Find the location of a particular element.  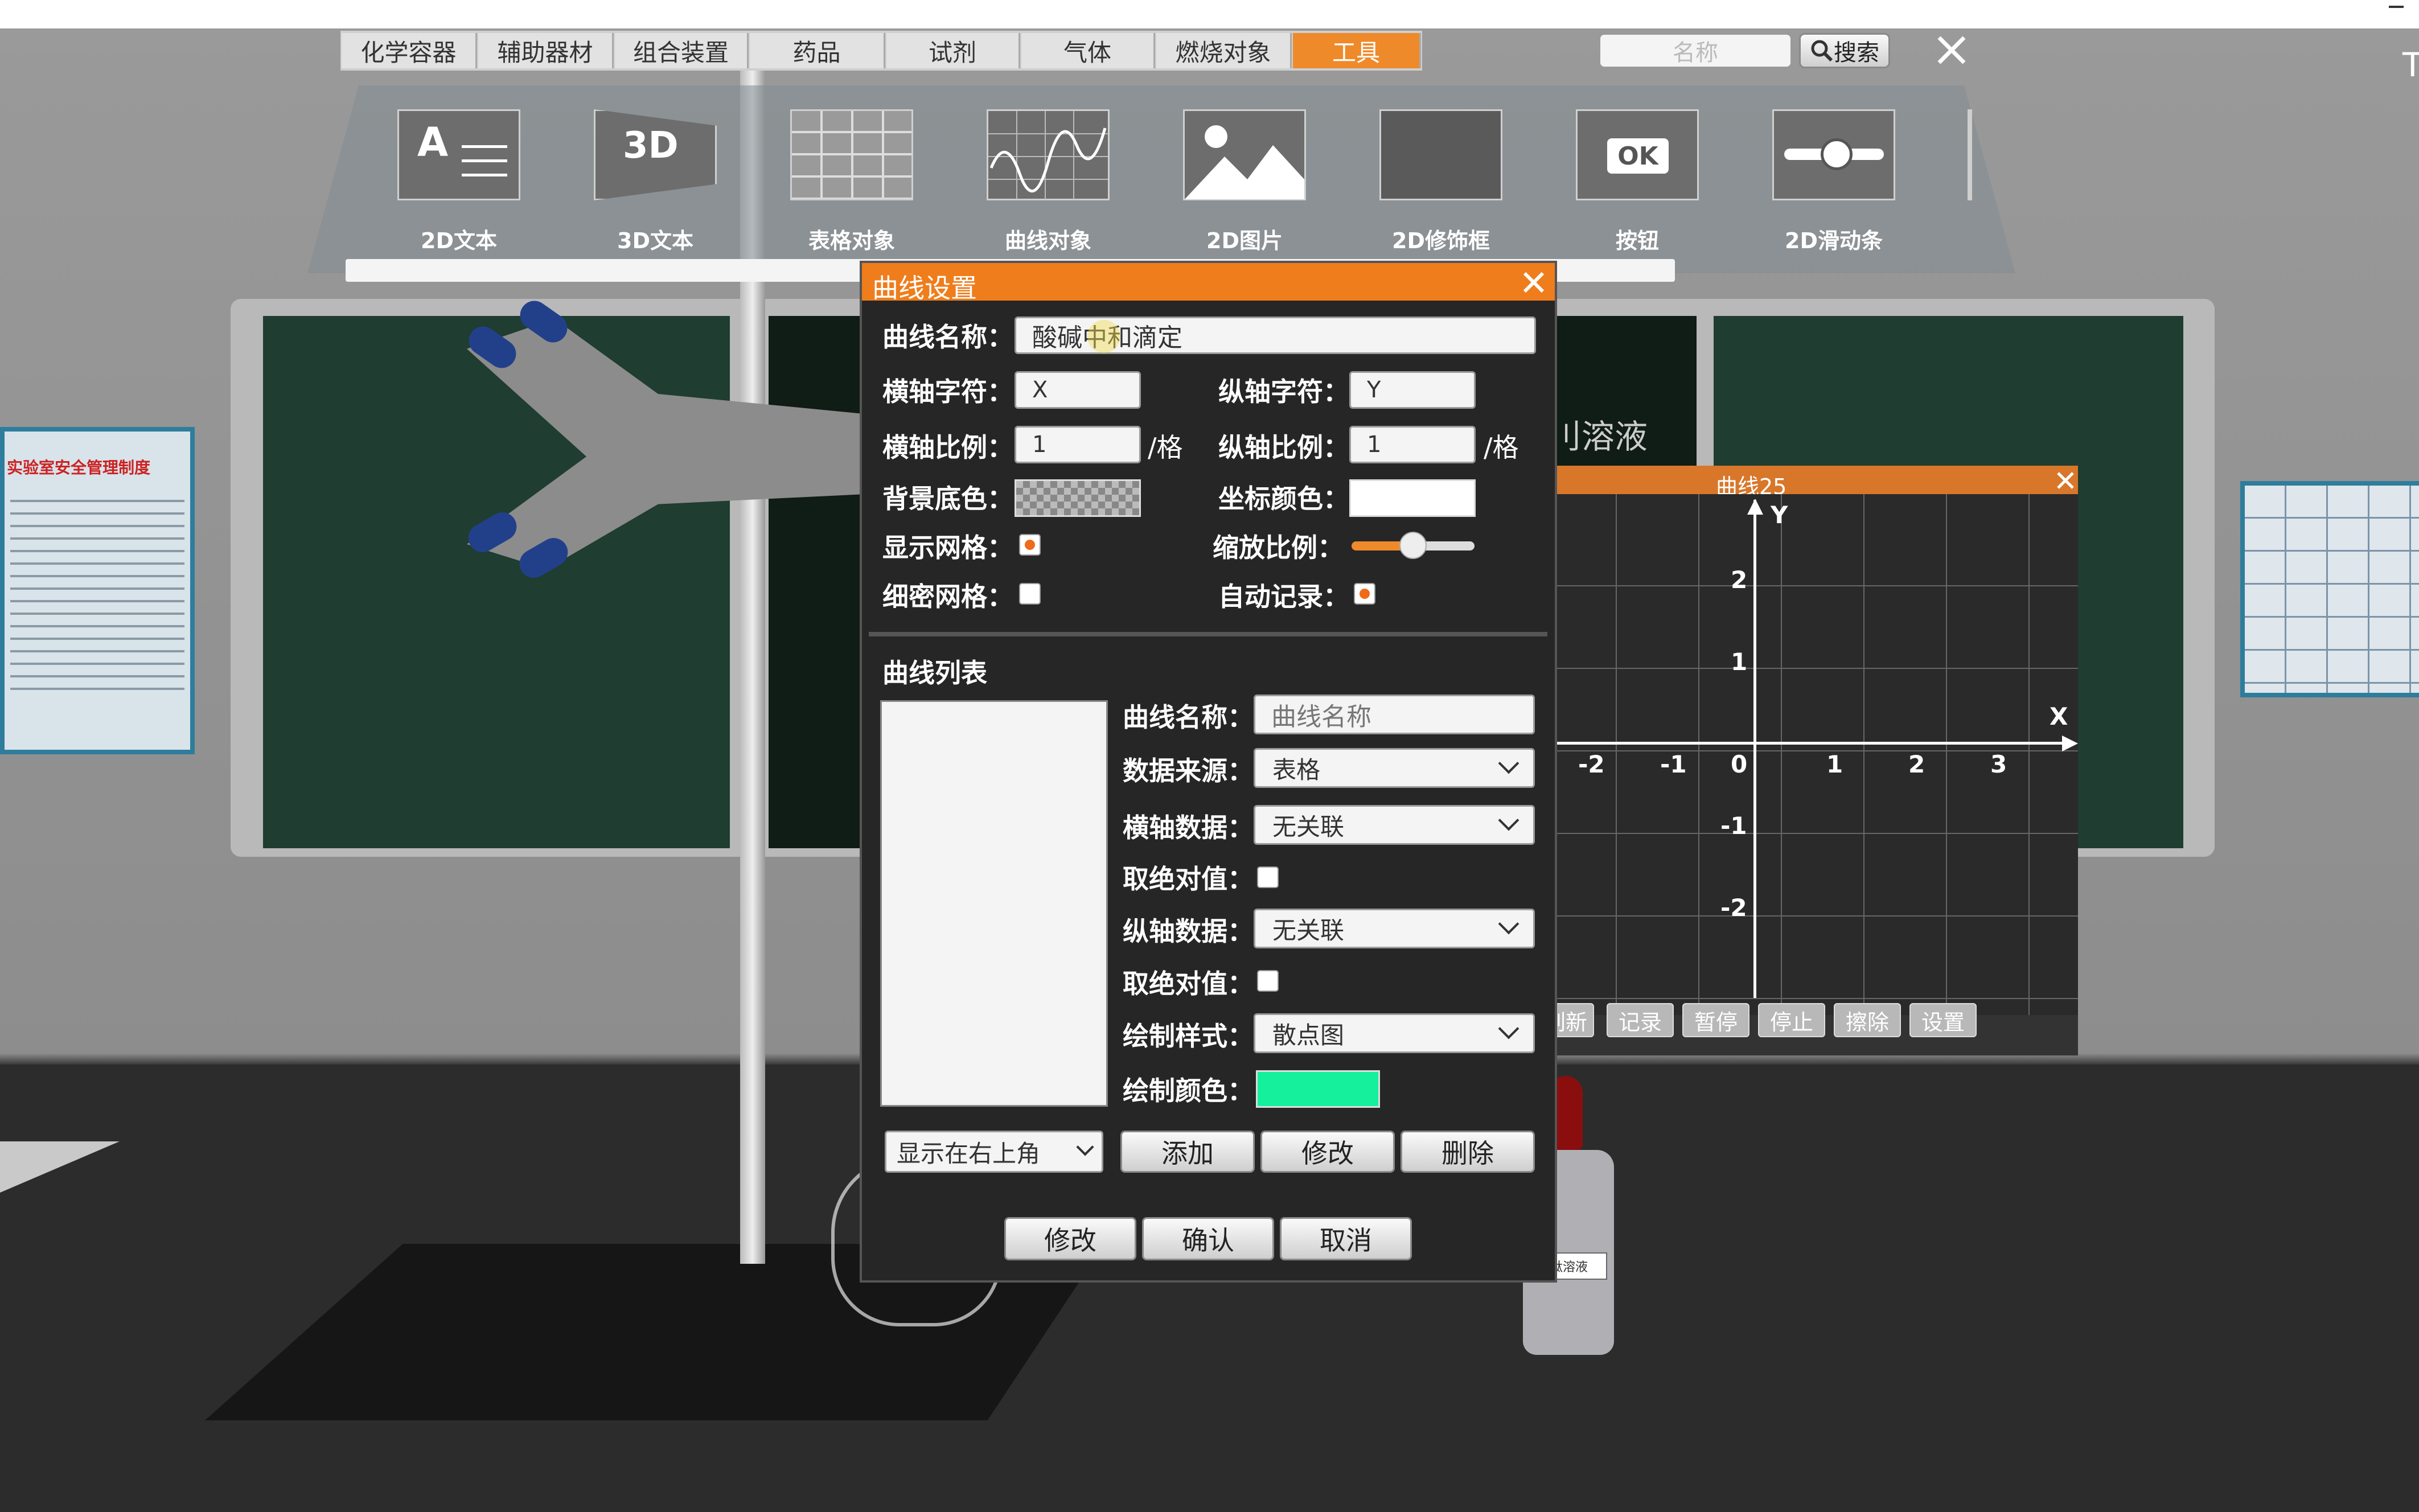

fine-grid-checkbox is located at coordinates (1030, 594).